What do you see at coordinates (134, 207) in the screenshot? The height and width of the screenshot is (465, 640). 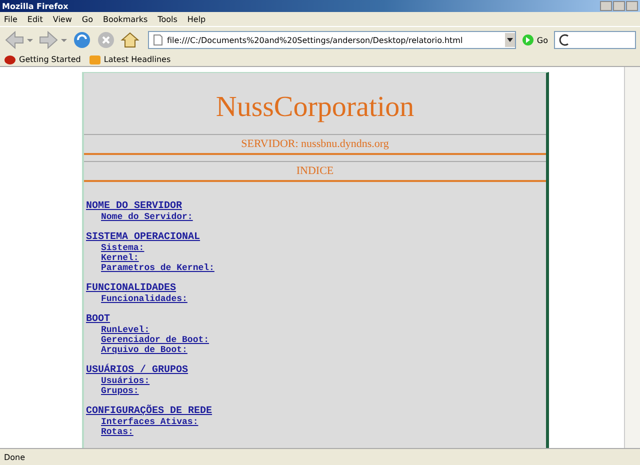 I see `section-link: NOME DO SERVIDOR` at bounding box center [134, 207].